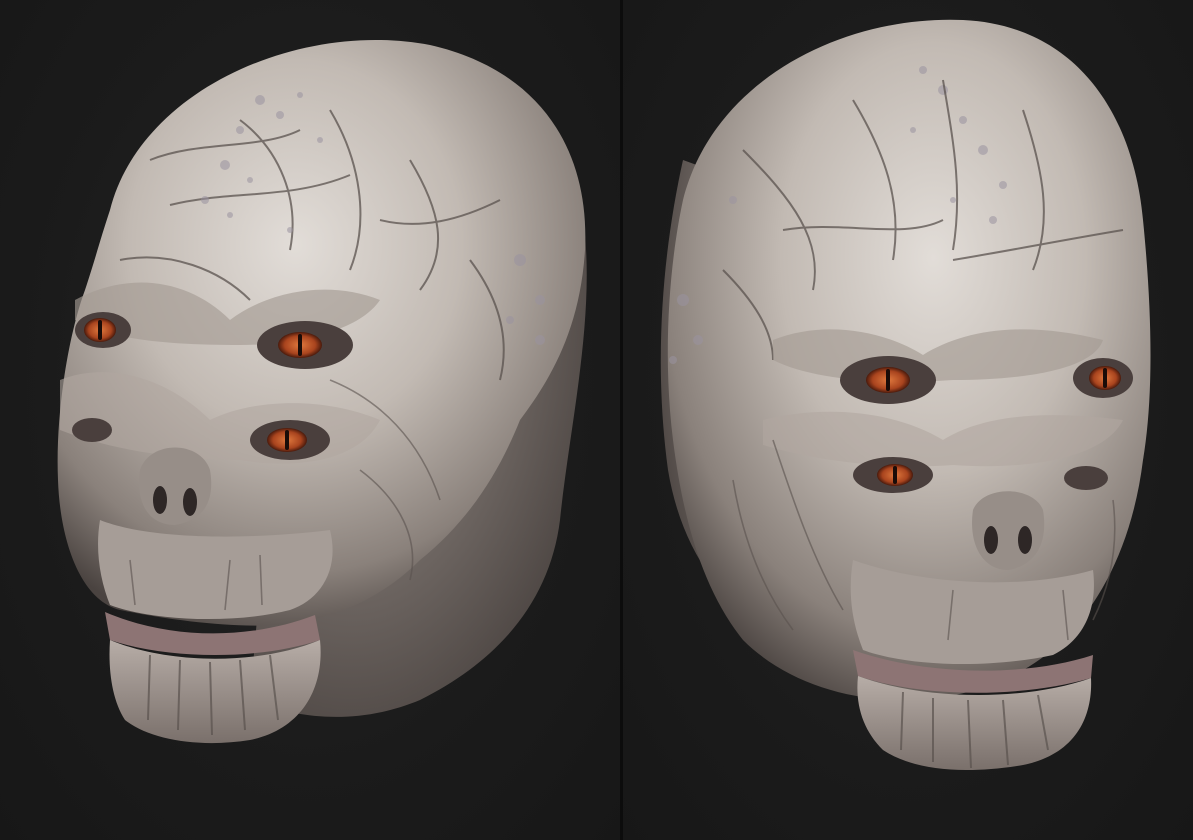 The width and height of the screenshot is (1193, 840). Describe the element at coordinates (895, 475) in the screenshot. I see `lower-left-pupil` at that location.